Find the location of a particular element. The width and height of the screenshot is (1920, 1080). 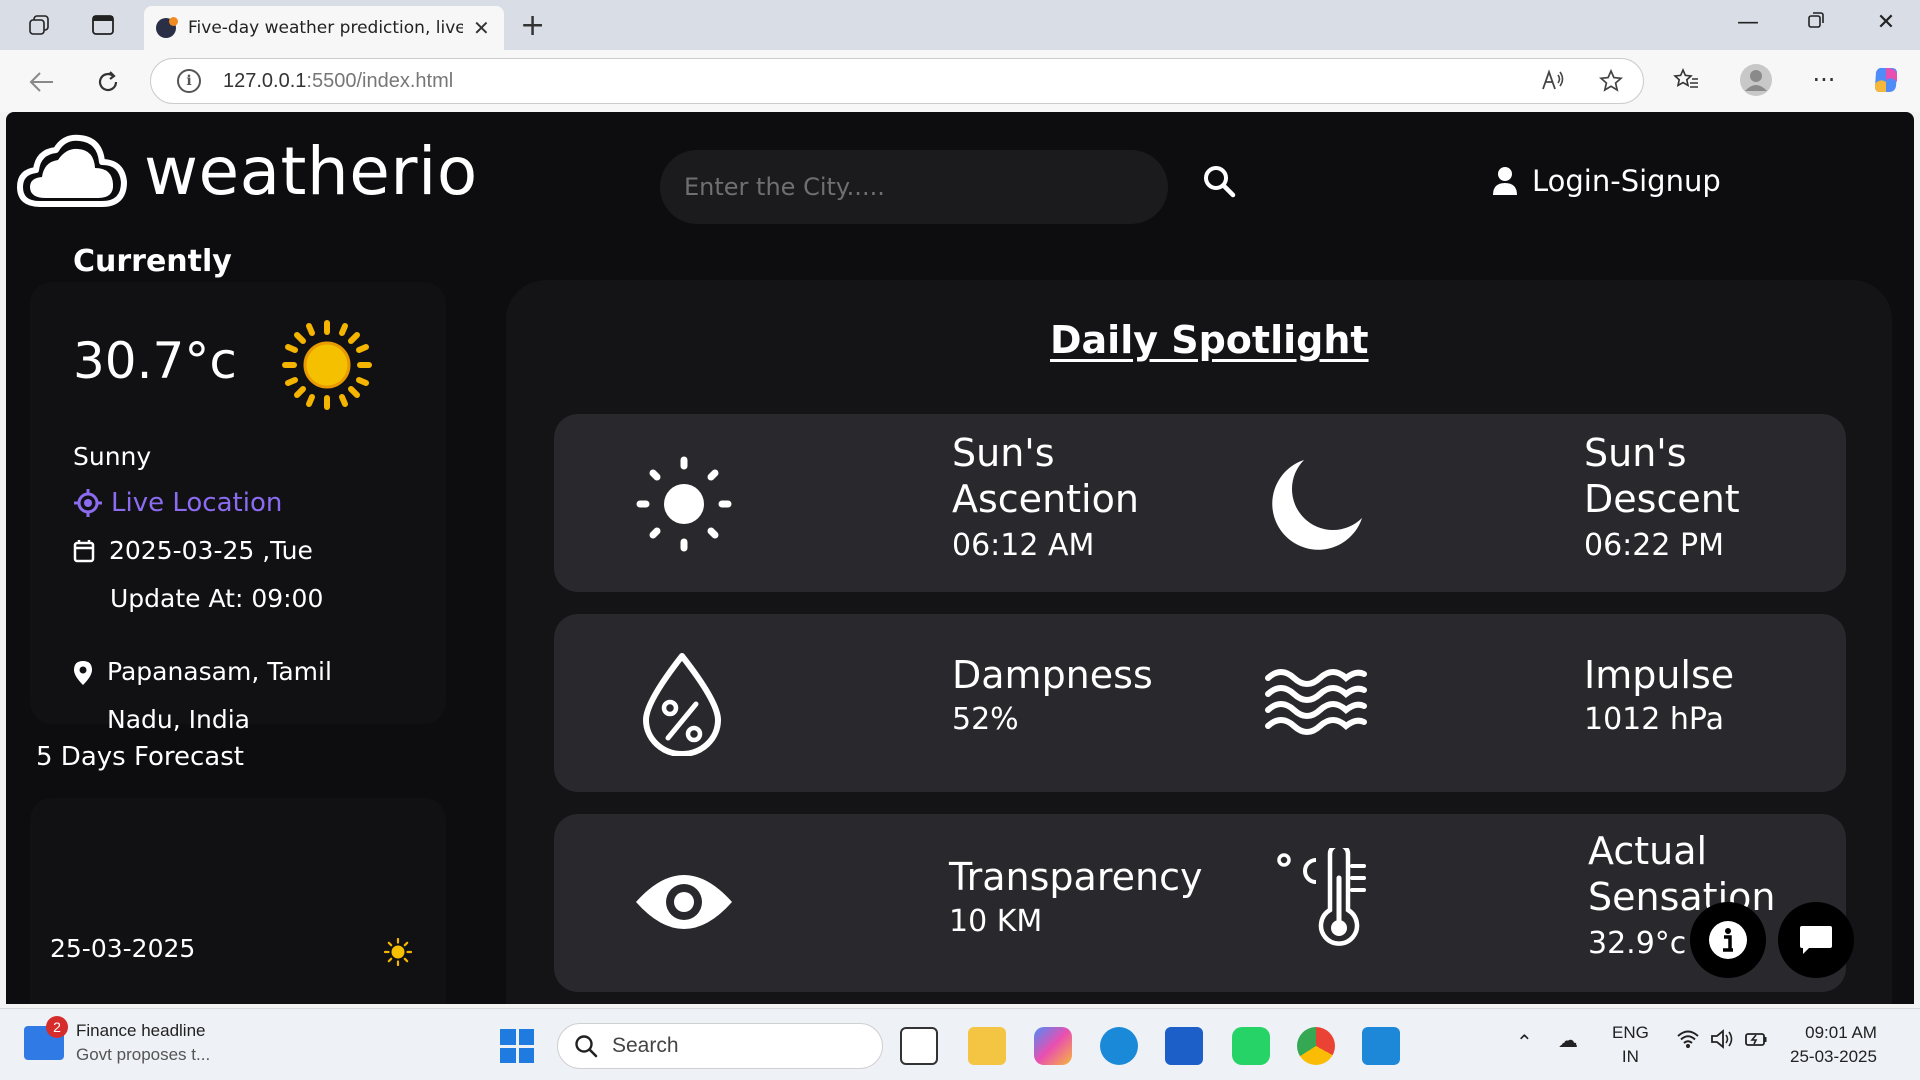

copilot-app-icon is located at coordinates (1053, 1046).